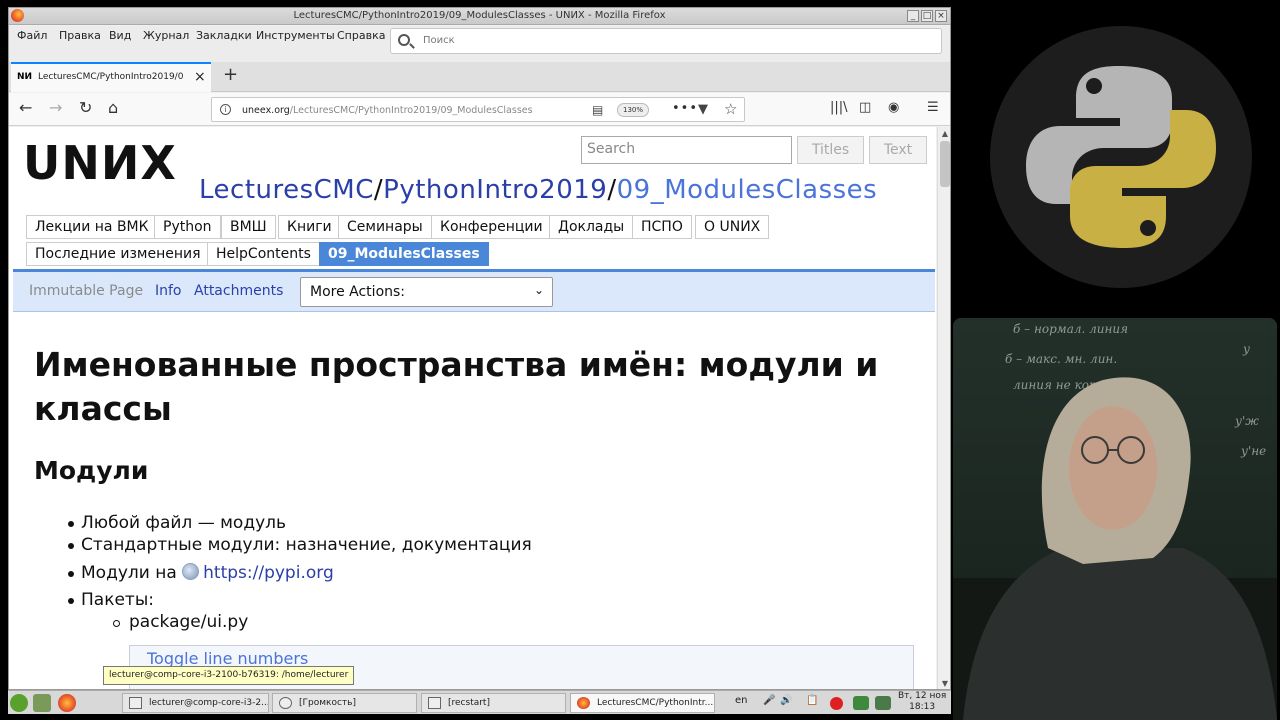 Image resolution: width=1280 pixels, height=720 pixels. What do you see at coordinates (344, 703) in the screenshot?
I see `taskbar-volume: [Громкость]` at bounding box center [344, 703].